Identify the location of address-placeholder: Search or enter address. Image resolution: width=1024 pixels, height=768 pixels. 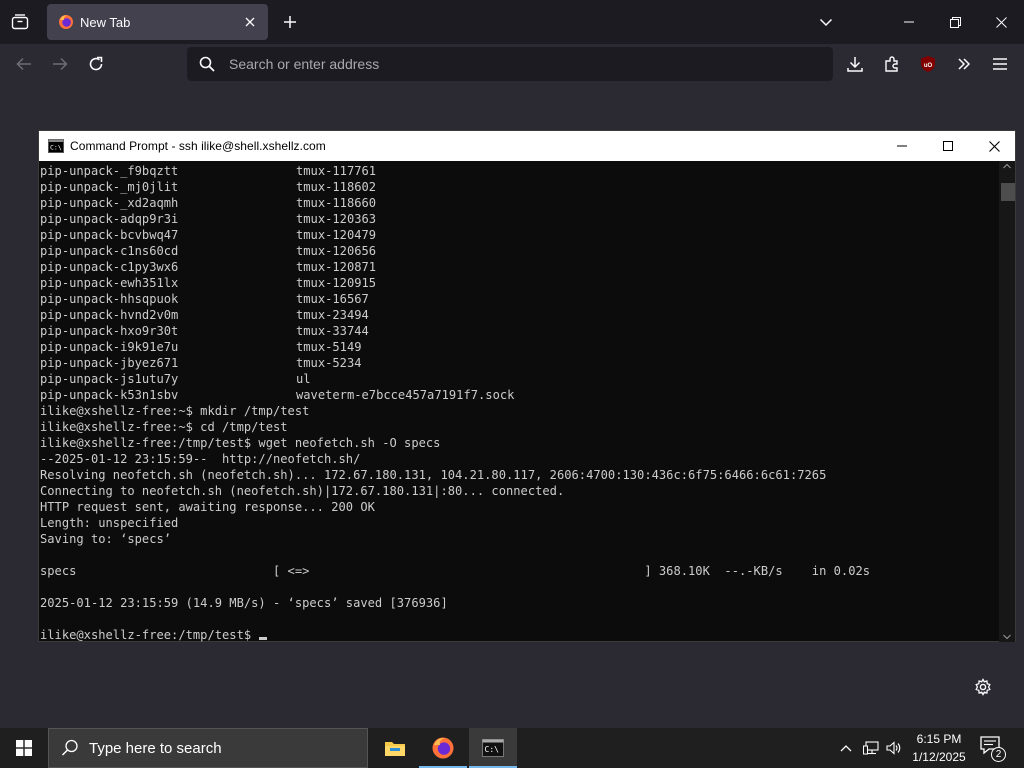
(304, 64).